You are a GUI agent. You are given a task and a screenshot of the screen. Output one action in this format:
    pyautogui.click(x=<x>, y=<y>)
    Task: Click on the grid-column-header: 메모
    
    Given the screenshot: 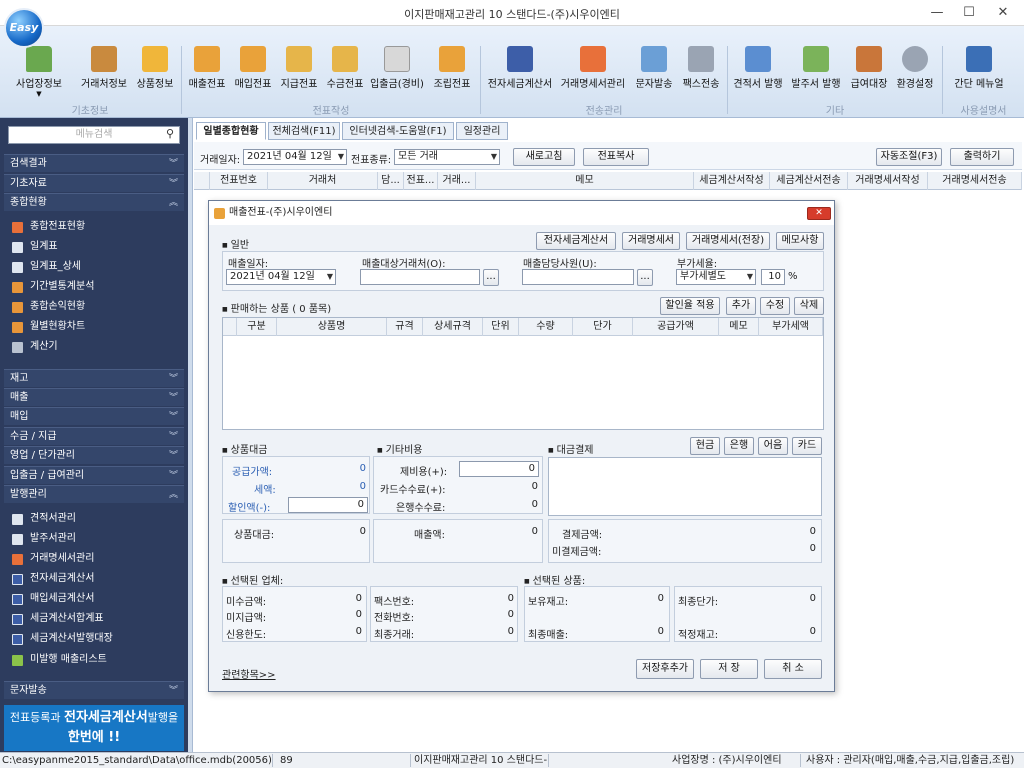 What is the action you would take?
    pyautogui.click(x=585, y=181)
    